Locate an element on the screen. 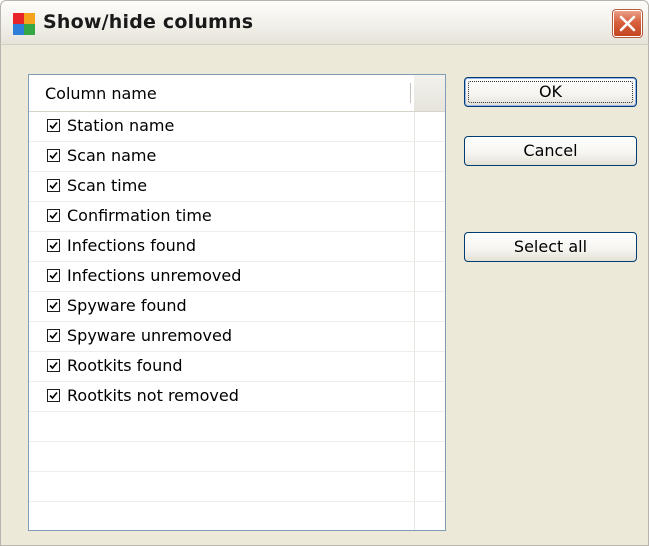 The image size is (649, 546). list-item-label: Confirmation time is located at coordinates (139, 215).